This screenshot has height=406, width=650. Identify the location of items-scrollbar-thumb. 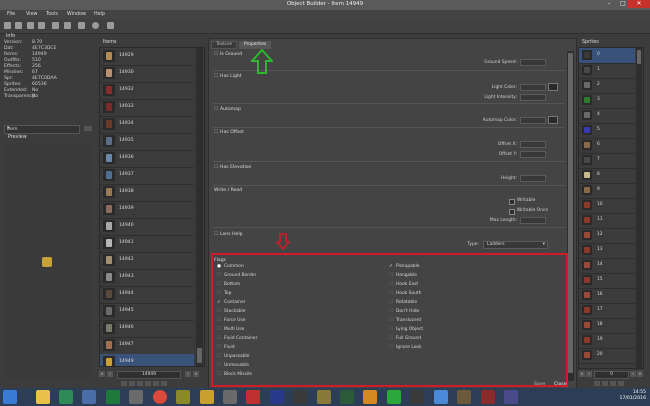
(199, 355).